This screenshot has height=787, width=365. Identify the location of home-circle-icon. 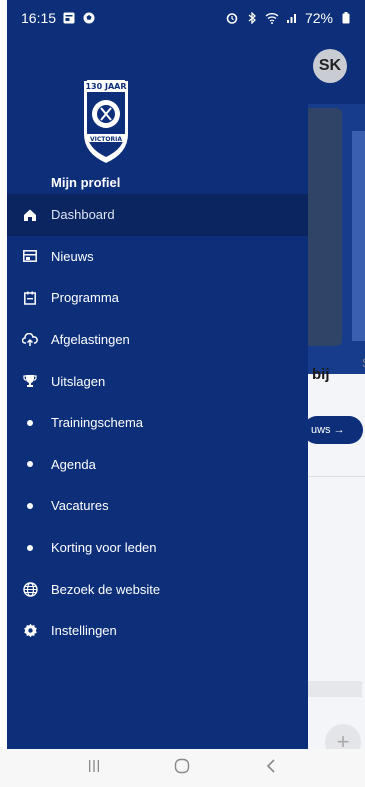
(182, 768).